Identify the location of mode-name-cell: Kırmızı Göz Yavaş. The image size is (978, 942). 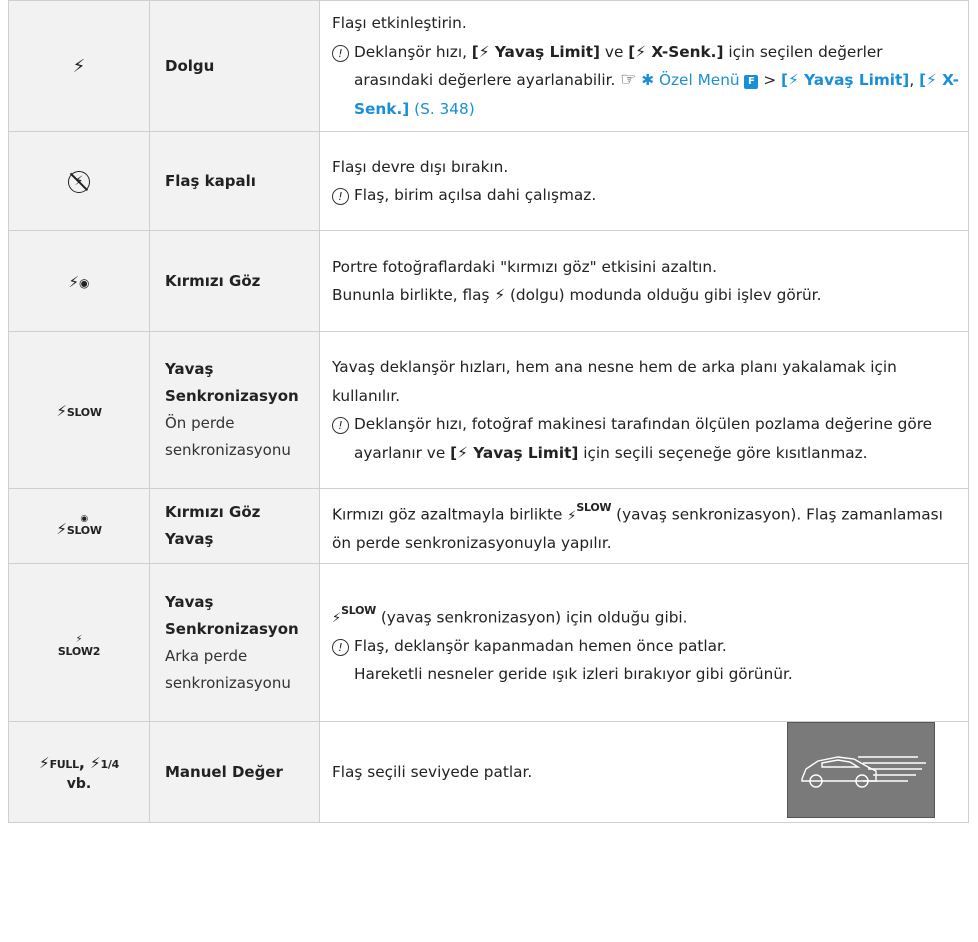
(234, 526).